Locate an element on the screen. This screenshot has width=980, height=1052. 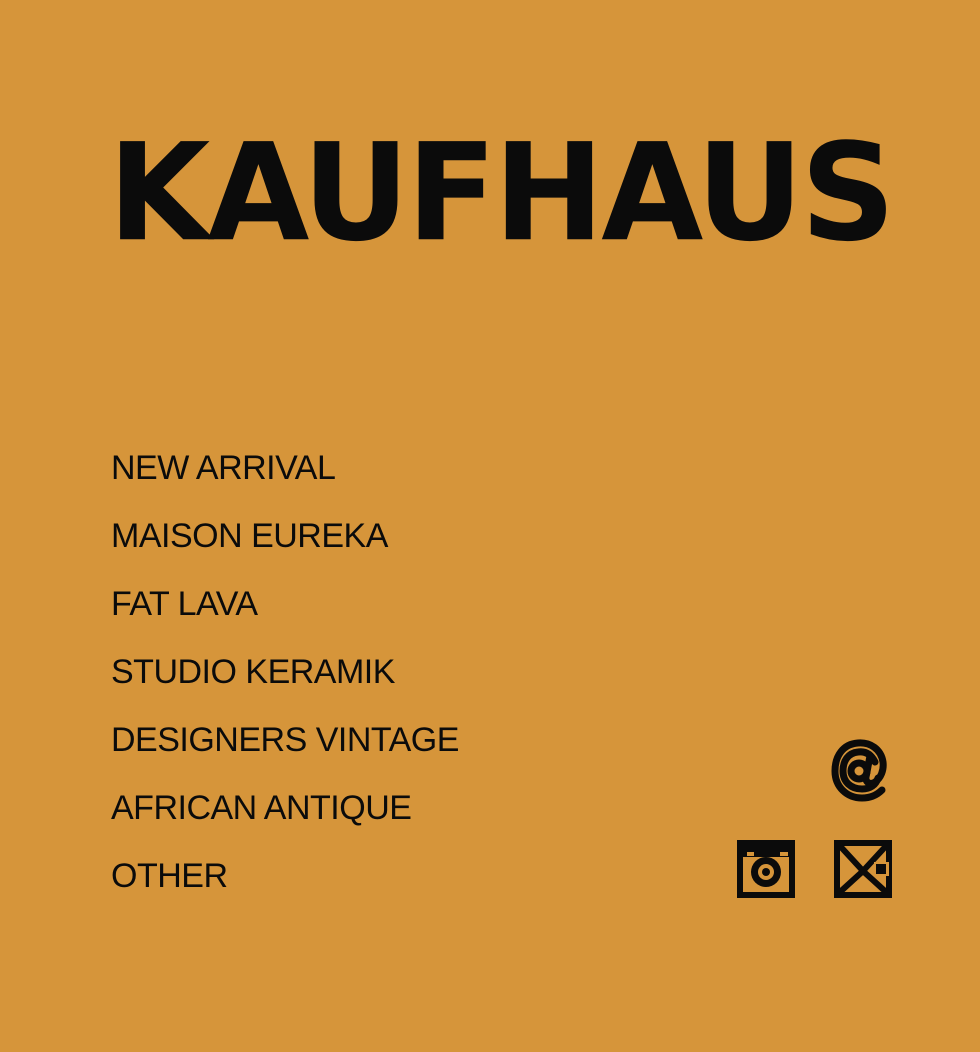
mail-icon is located at coordinates (863, 869).